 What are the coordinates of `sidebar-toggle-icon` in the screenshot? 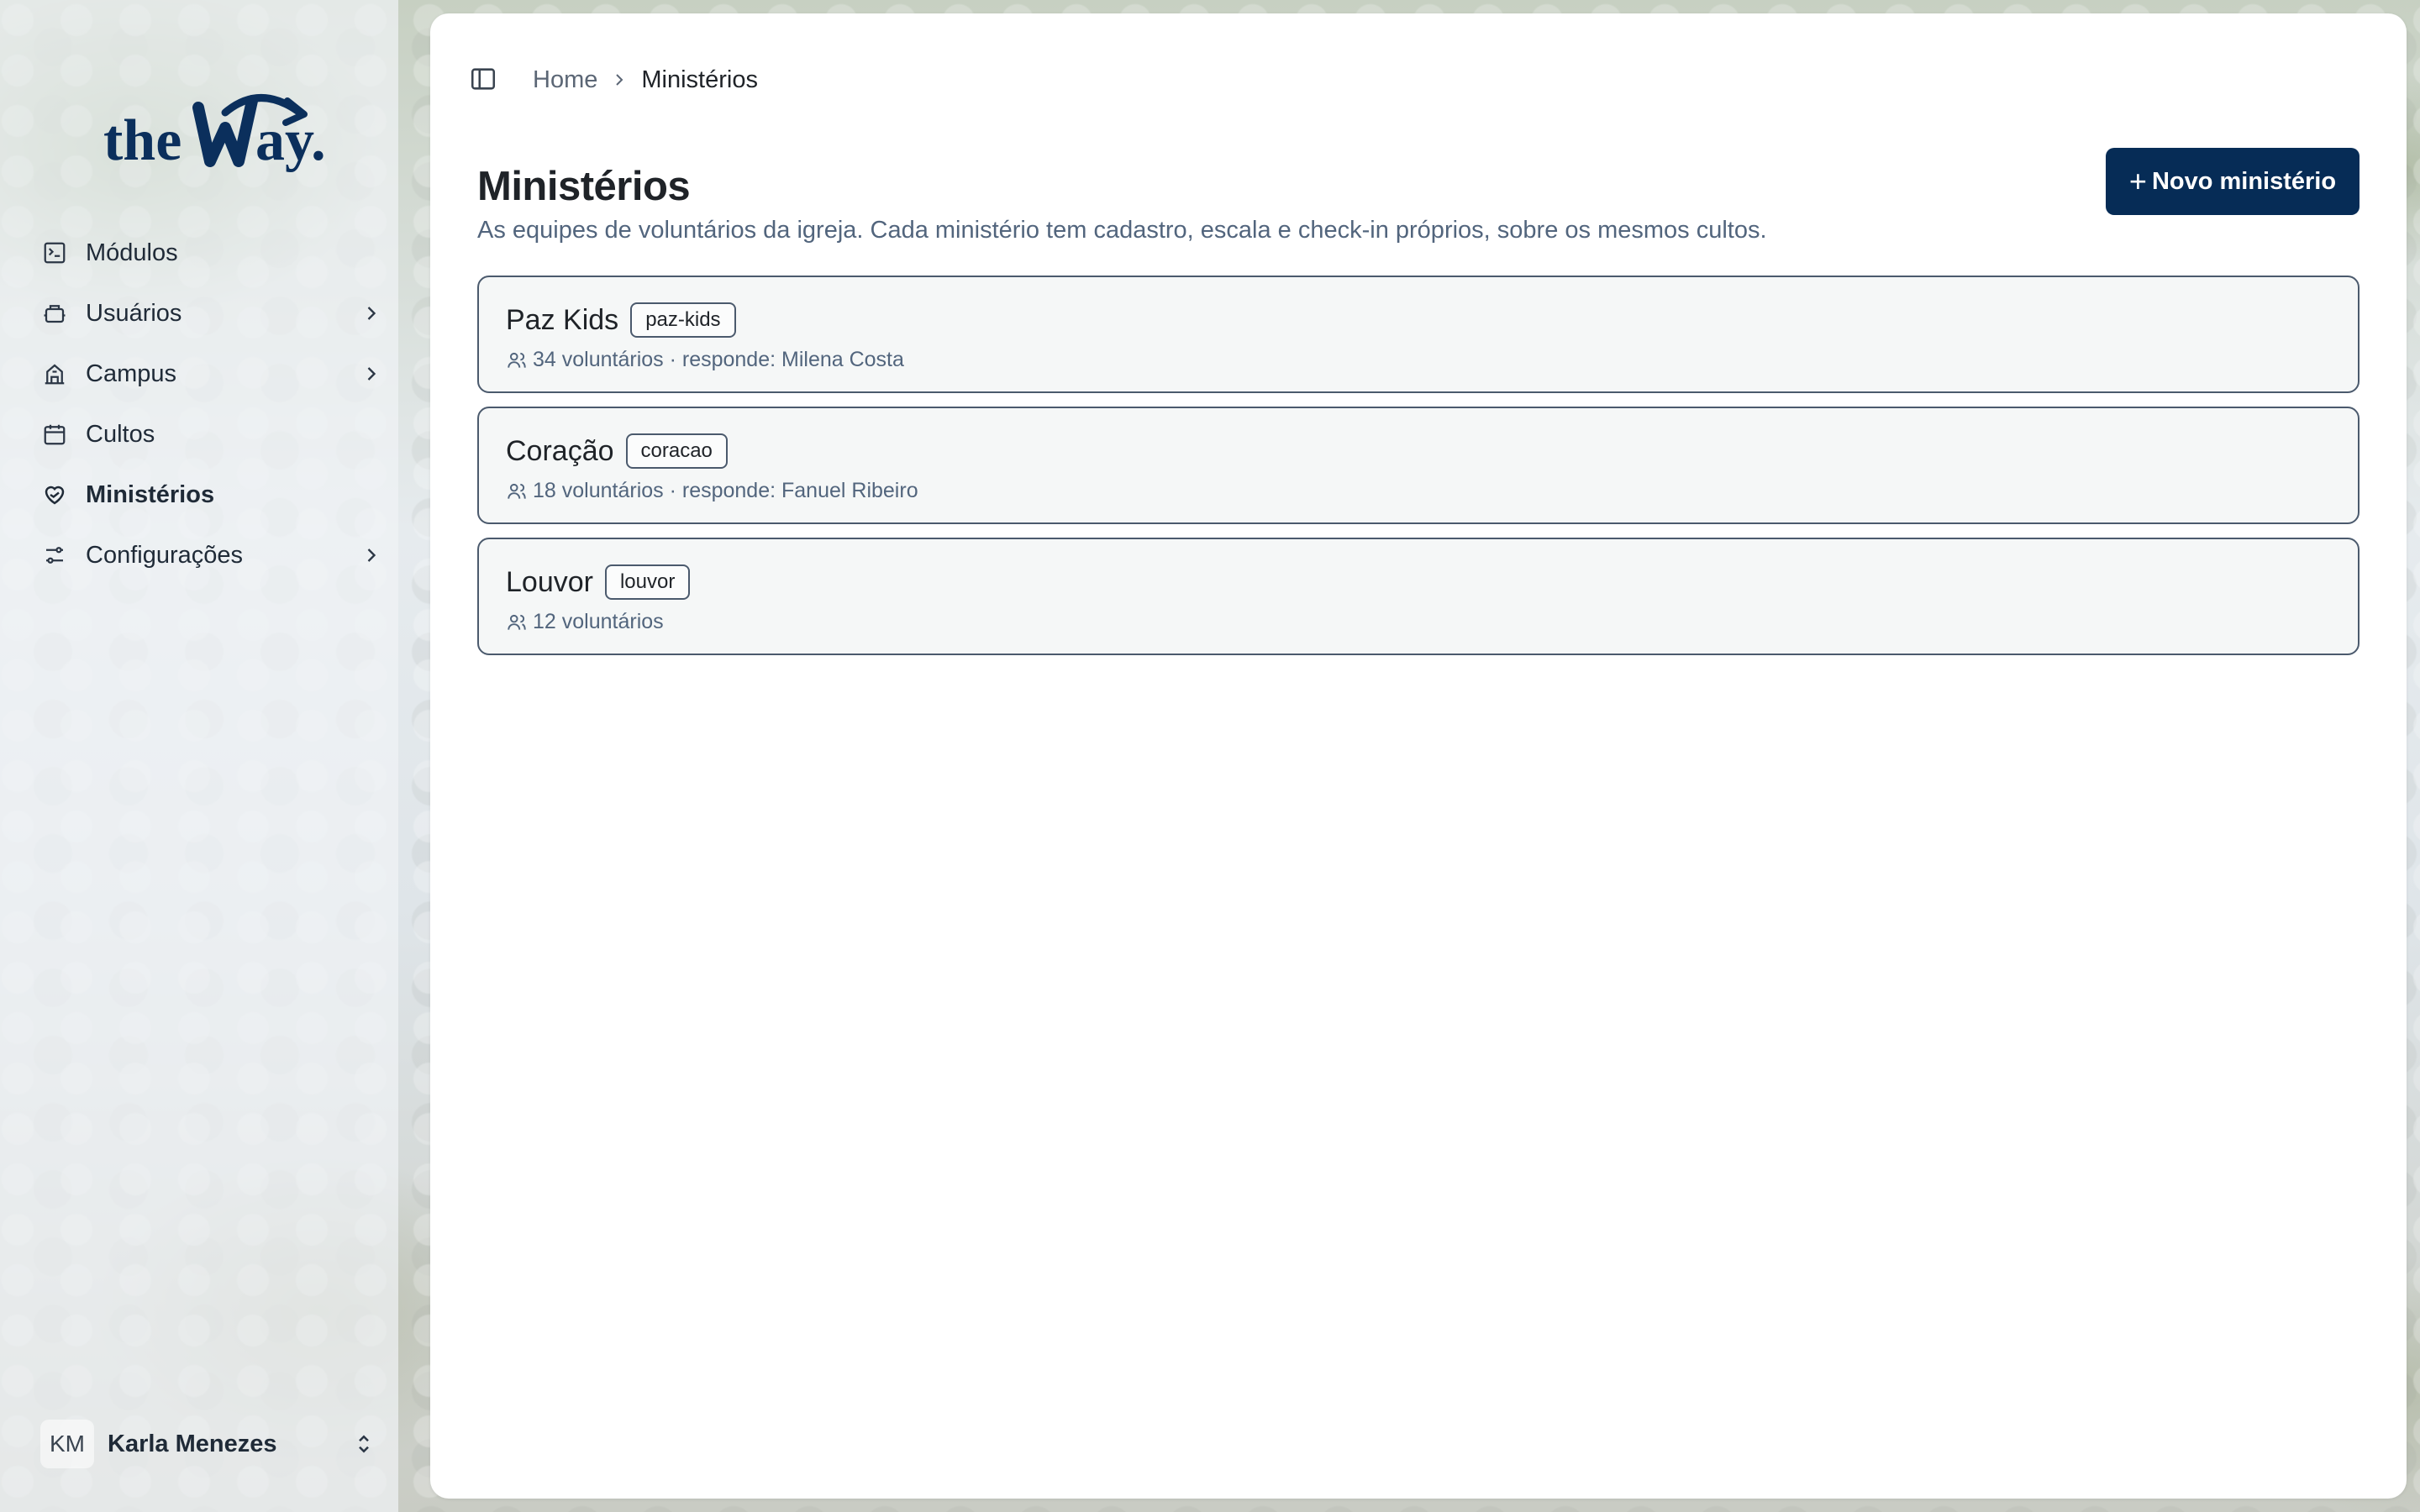 It's located at (484, 80).